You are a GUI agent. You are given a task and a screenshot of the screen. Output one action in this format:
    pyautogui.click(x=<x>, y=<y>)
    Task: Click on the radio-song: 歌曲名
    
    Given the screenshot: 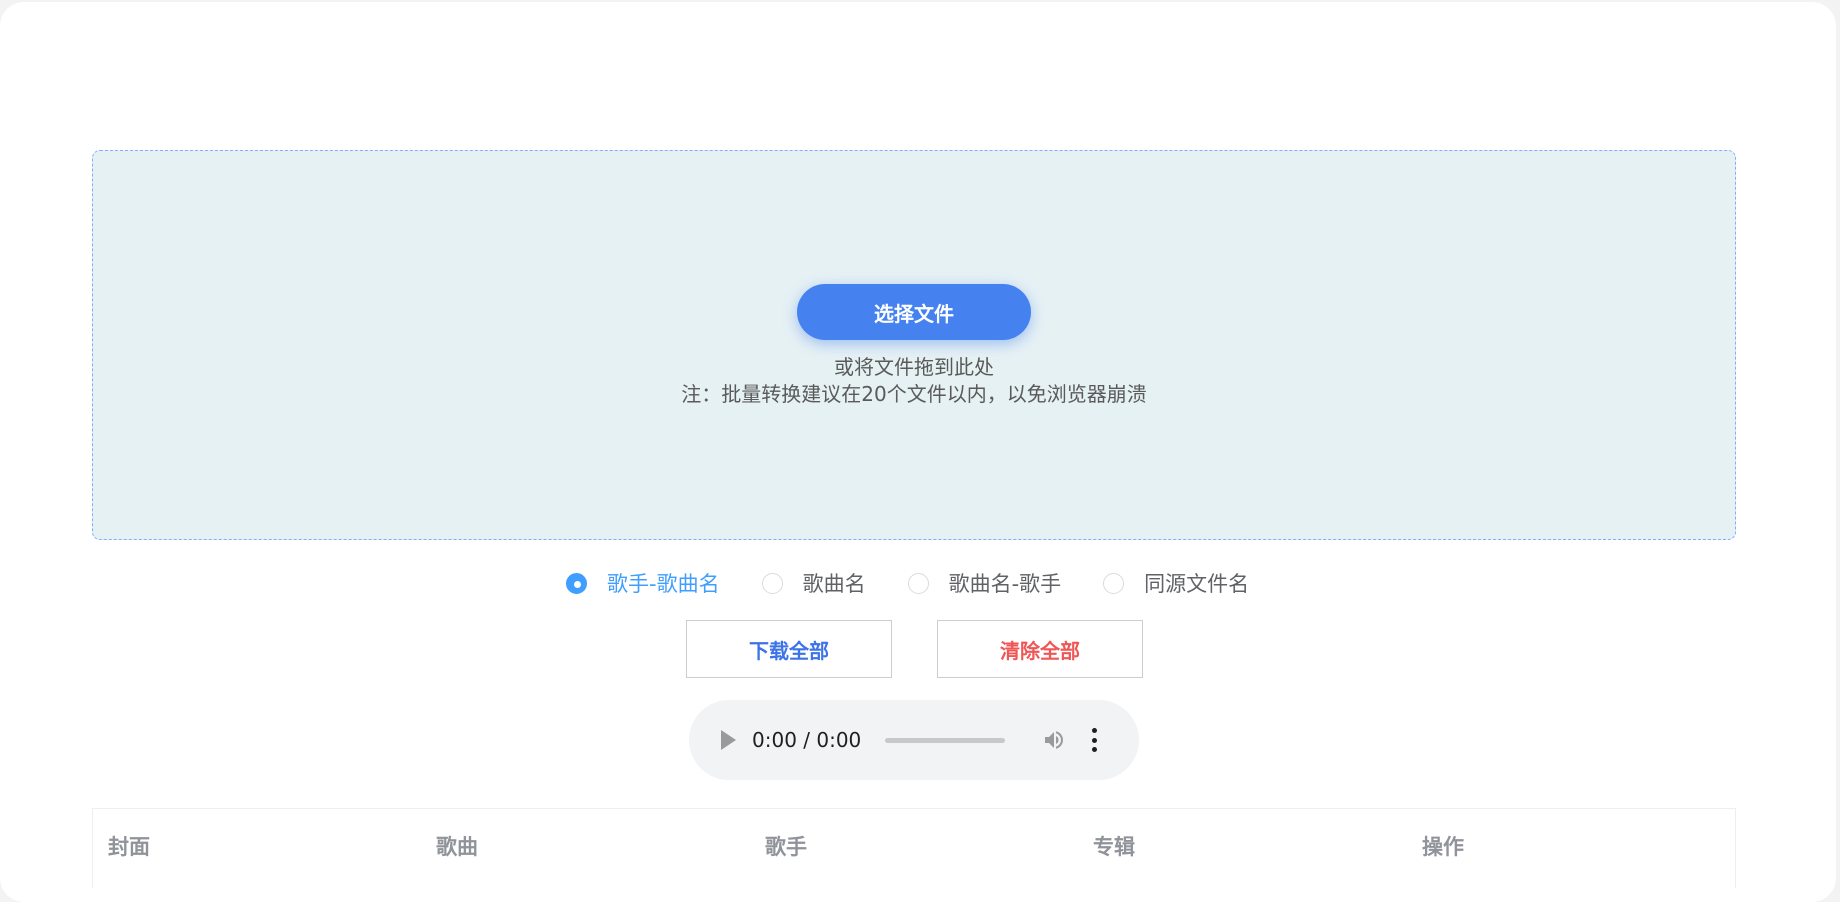 What is the action you would take?
    pyautogui.click(x=813, y=583)
    